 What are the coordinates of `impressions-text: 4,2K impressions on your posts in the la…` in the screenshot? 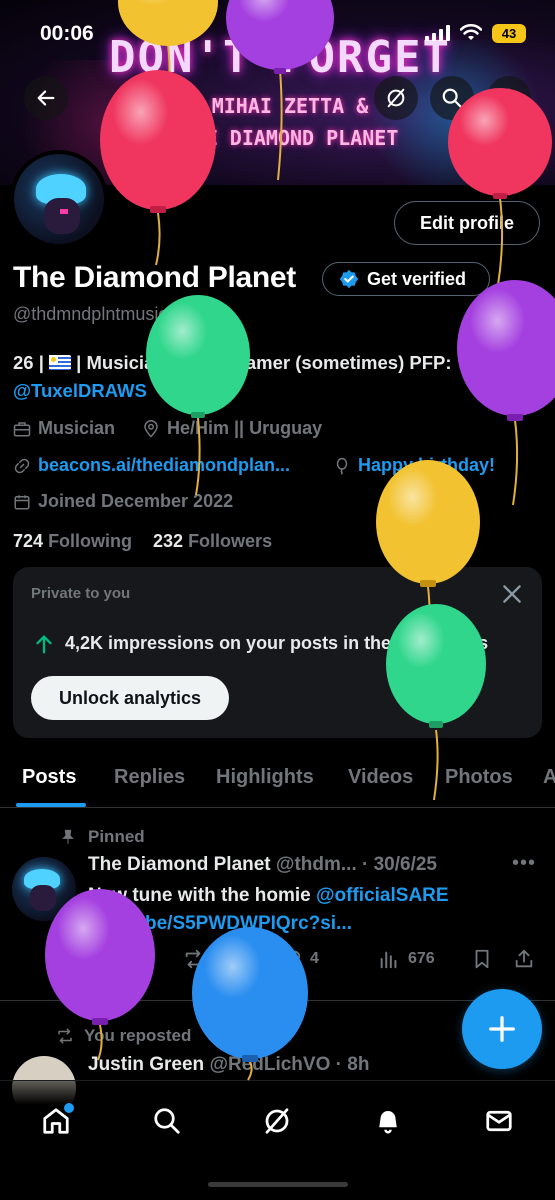 It's located at (277, 643).